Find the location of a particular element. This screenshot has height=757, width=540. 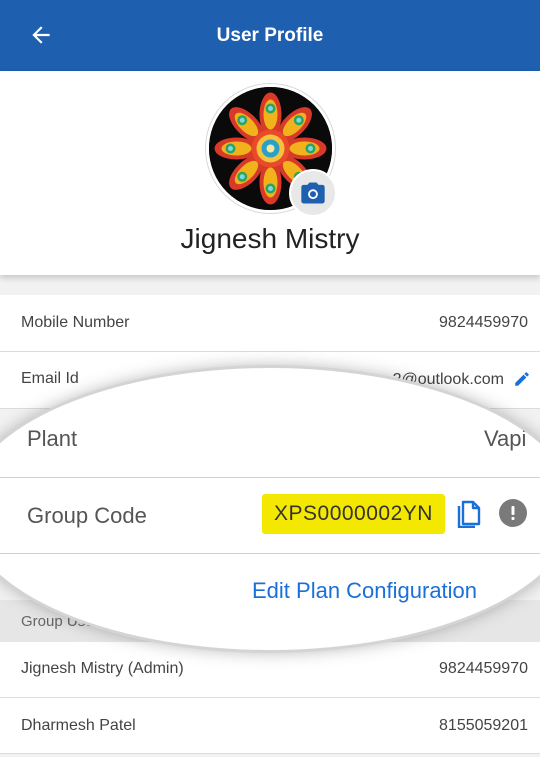

mobile-number-row: Mobile Number 9824459970 is located at coordinates (270, 323).